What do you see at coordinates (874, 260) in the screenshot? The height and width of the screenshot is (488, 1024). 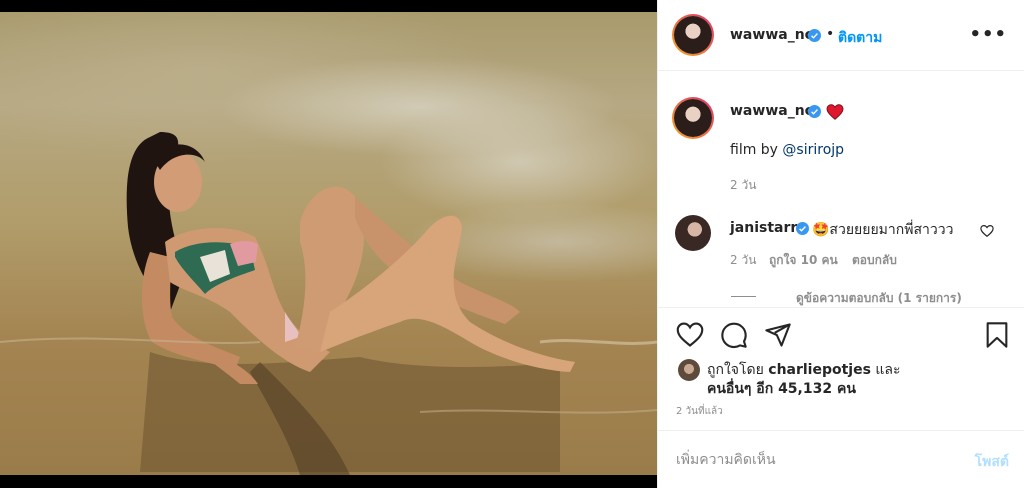 I see `comment-reply-button: ตอบกลับ` at bounding box center [874, 260].